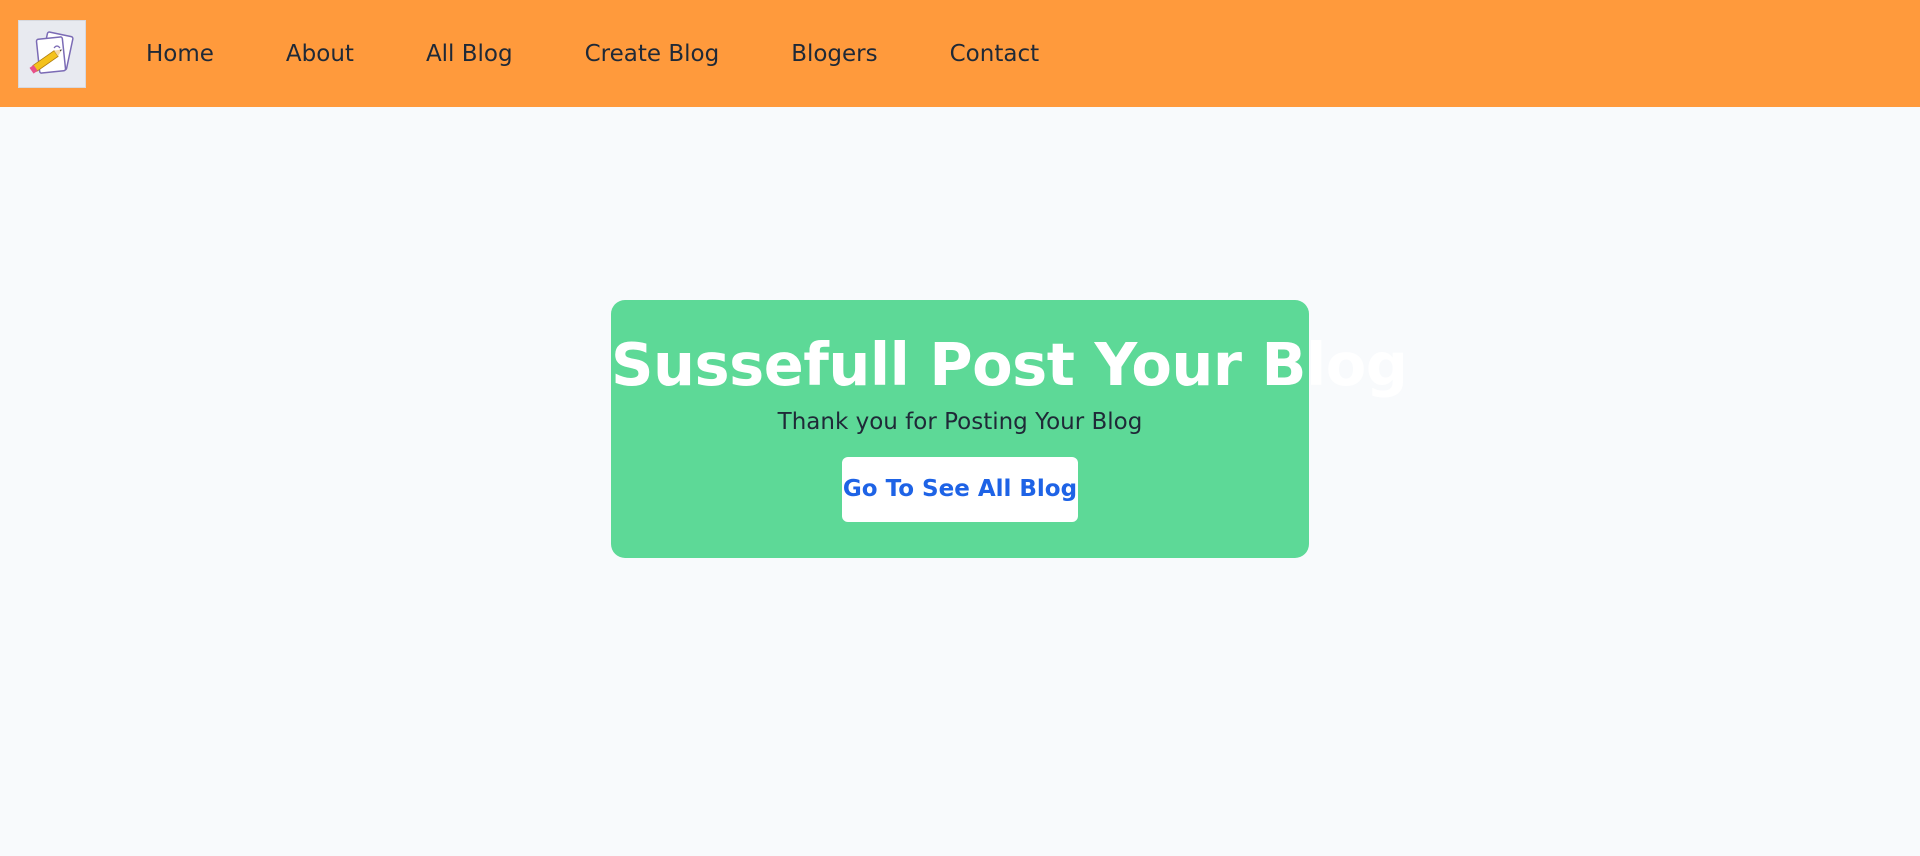 The height and width of the screenshot is (856, 1920). What do you see at coordinates (320, 54) in the screenshot?
I see `nav-link-about: About` at bounding box center [320, 54].